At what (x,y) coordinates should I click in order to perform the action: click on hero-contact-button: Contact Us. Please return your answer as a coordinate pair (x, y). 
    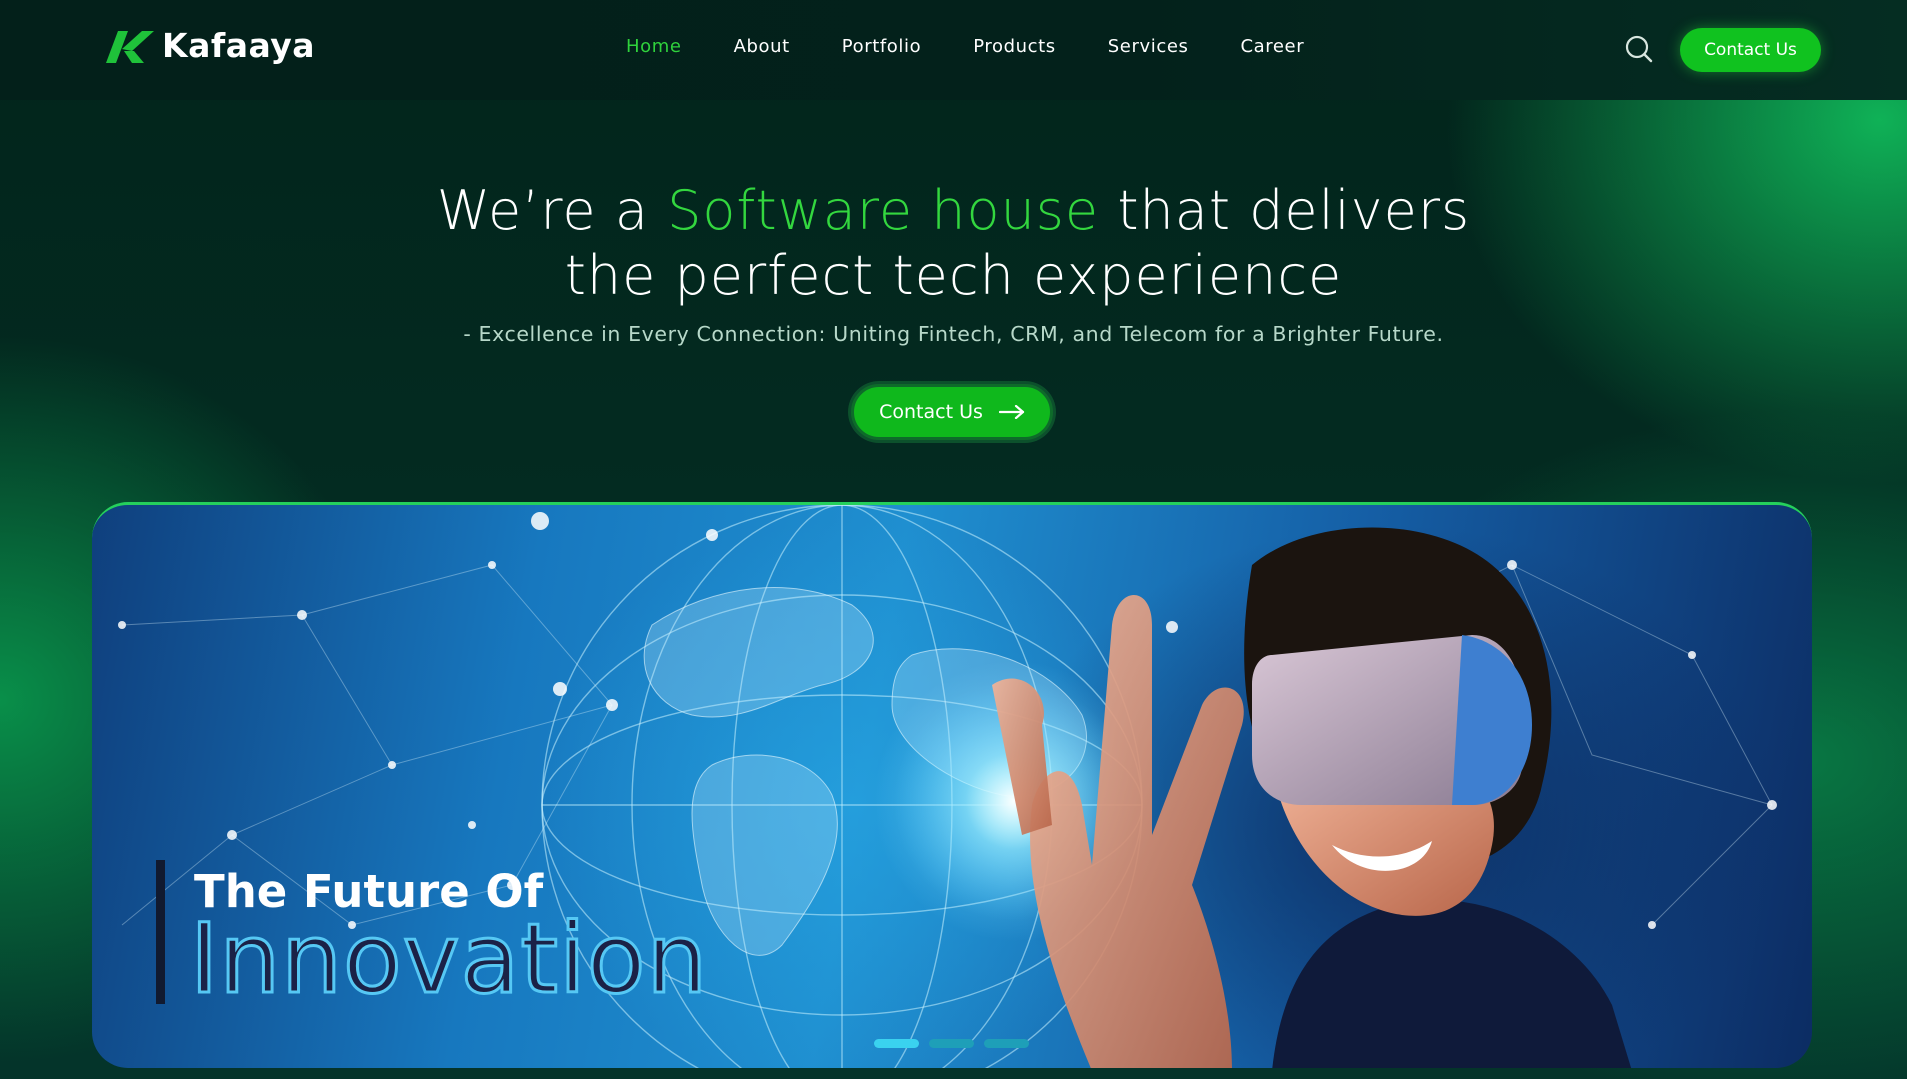
    Looking at the image, I should click on (952, 412).